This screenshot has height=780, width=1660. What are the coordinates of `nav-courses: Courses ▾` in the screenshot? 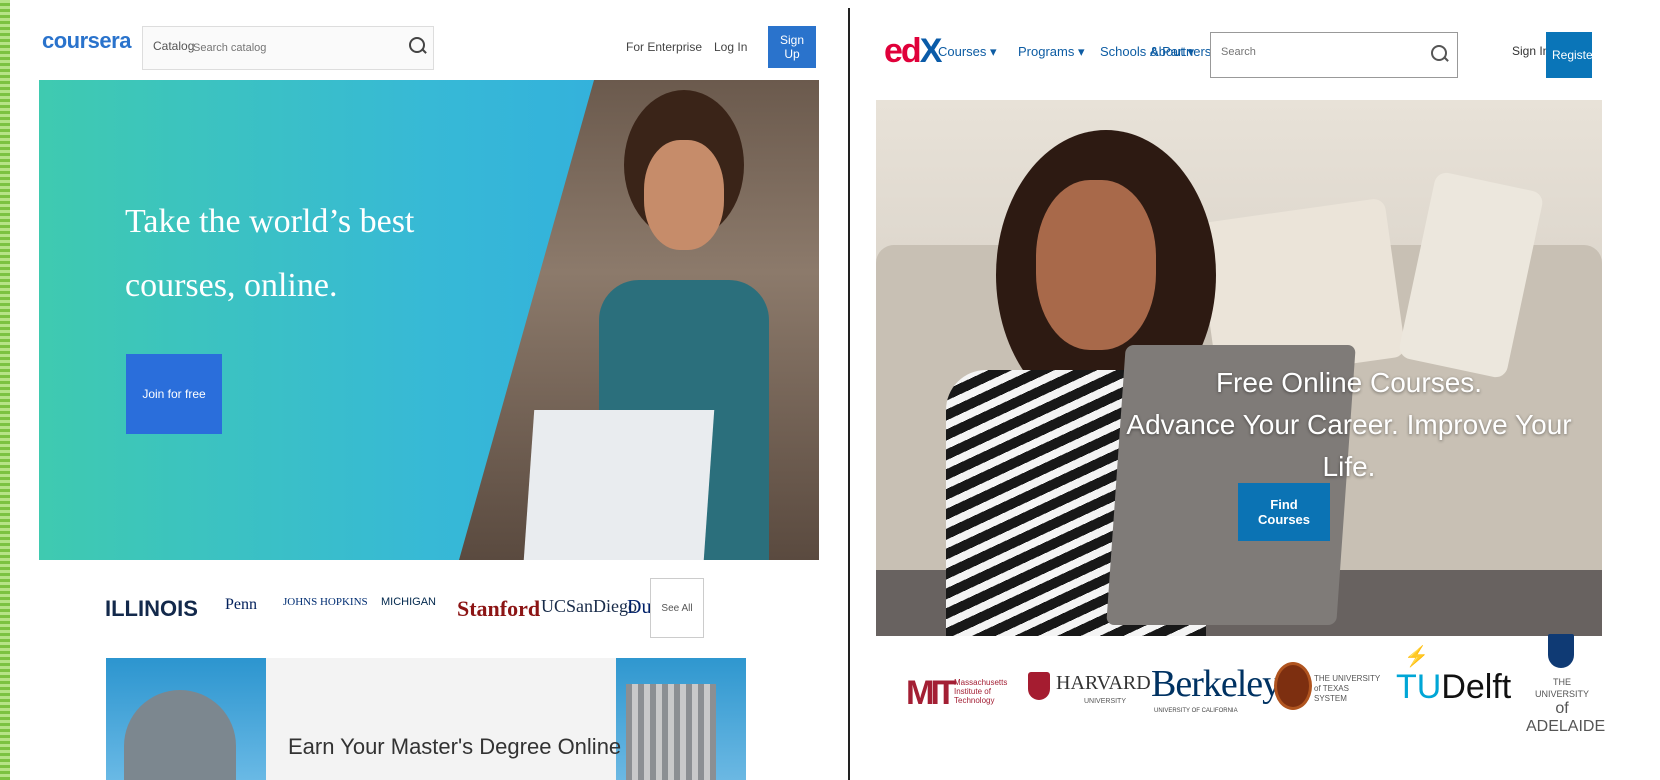 It's located at (967, 52).